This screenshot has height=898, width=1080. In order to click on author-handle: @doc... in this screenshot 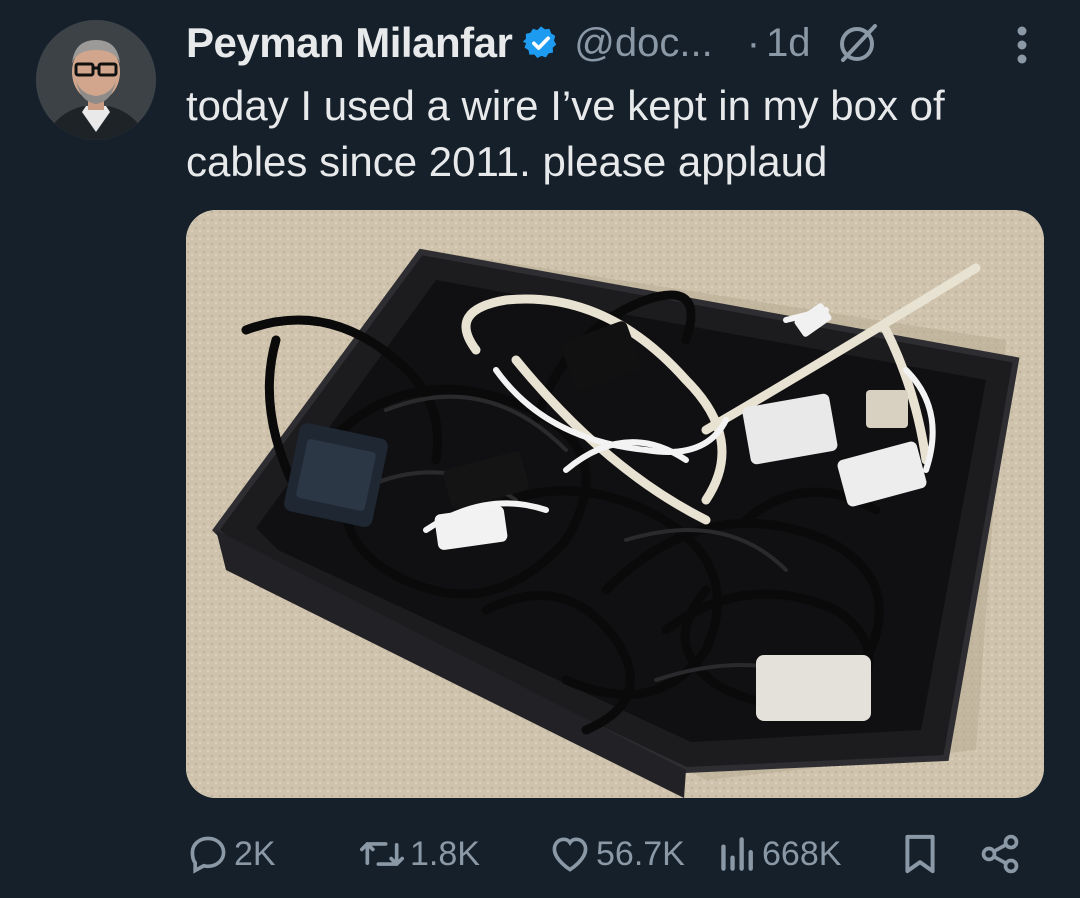, I will do `click(643, 43)`.